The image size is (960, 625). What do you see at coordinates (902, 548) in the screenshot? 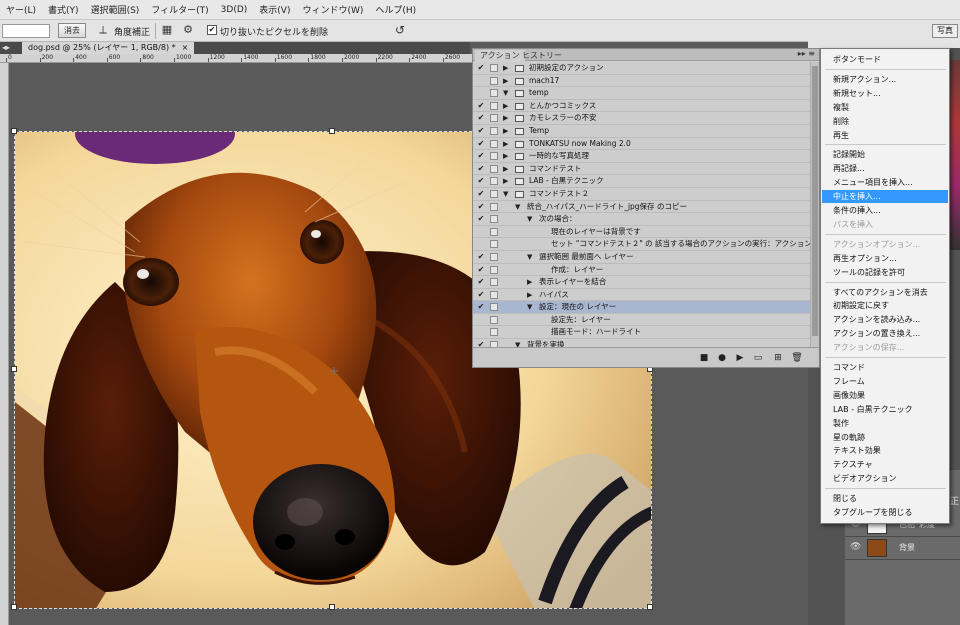
I see `layer-row: 👁 背景` at bounding box center [902, 548].